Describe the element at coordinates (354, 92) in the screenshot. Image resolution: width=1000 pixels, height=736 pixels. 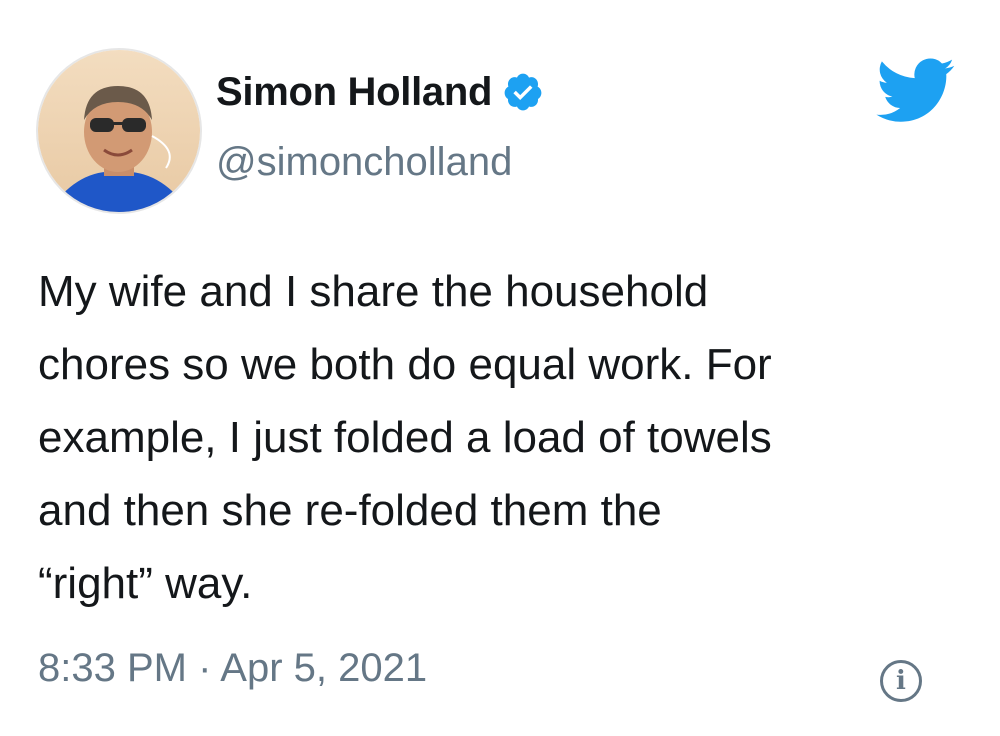
I see `author-display-name: Simon Holland` at that location.